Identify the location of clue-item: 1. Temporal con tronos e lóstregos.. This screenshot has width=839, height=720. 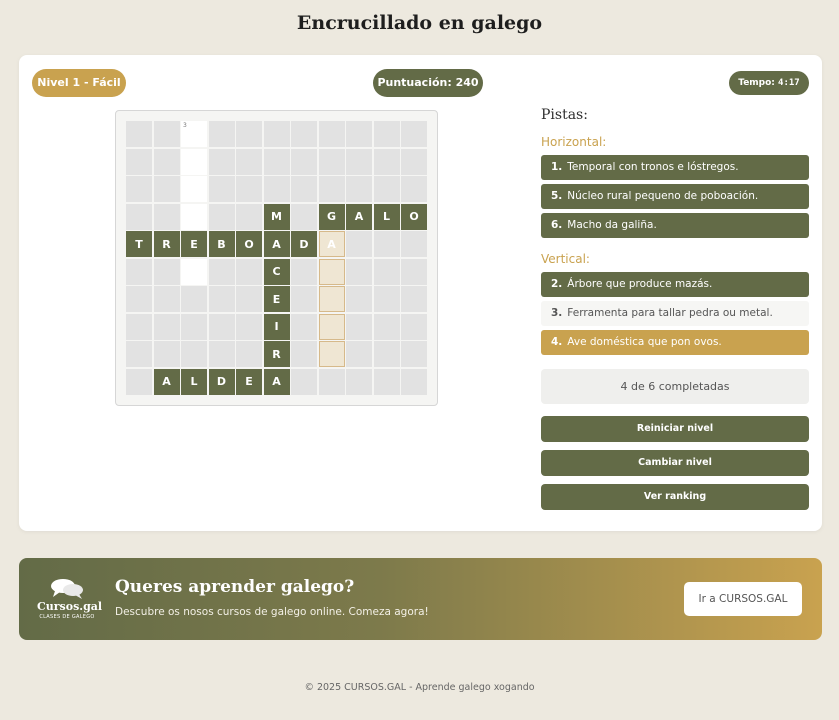
(675, 167).